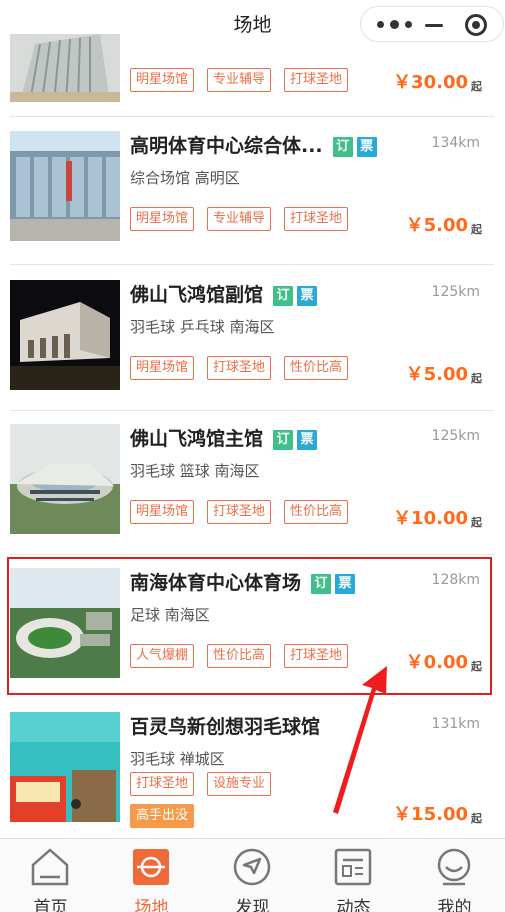 This screenshot has height=912, width=505. What do you see at coordinates (252, 905) in the screenshot?
I see `tab-label: 发现` at bounding box center [252, 905].